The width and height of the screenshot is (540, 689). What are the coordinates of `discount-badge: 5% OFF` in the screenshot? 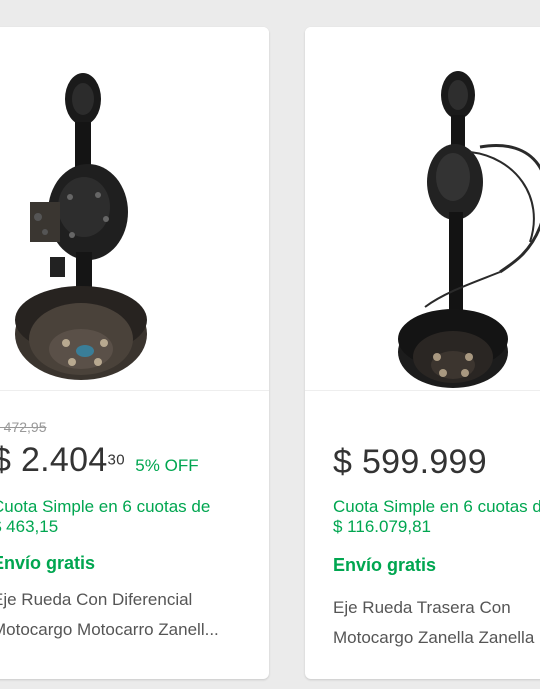 It's located at (167, 465).